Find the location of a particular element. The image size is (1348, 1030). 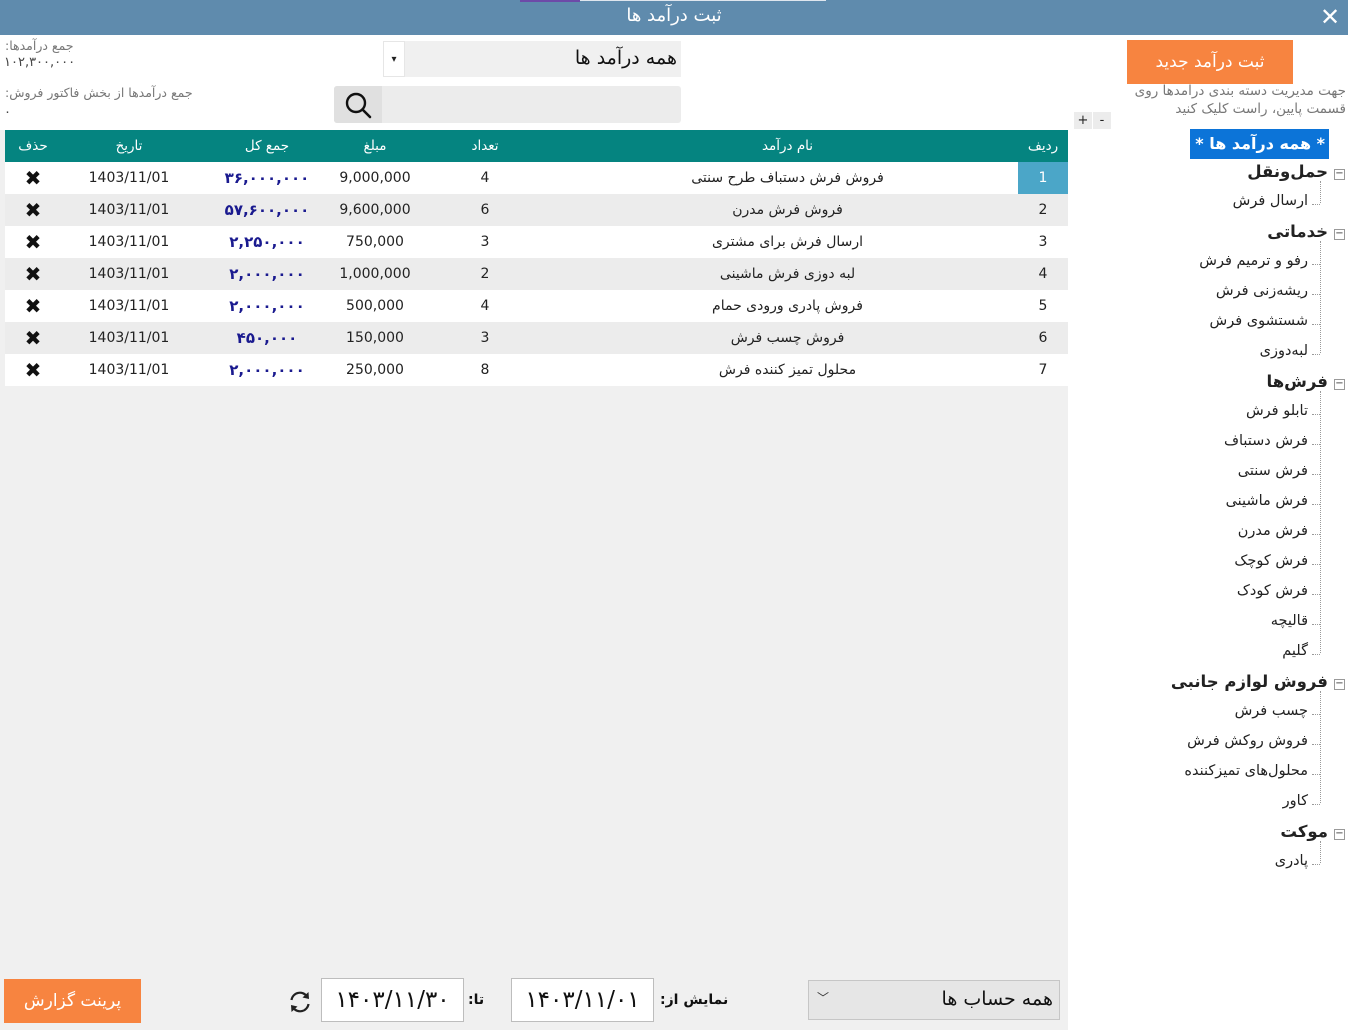

search-box is located at coordinates (507, 104).